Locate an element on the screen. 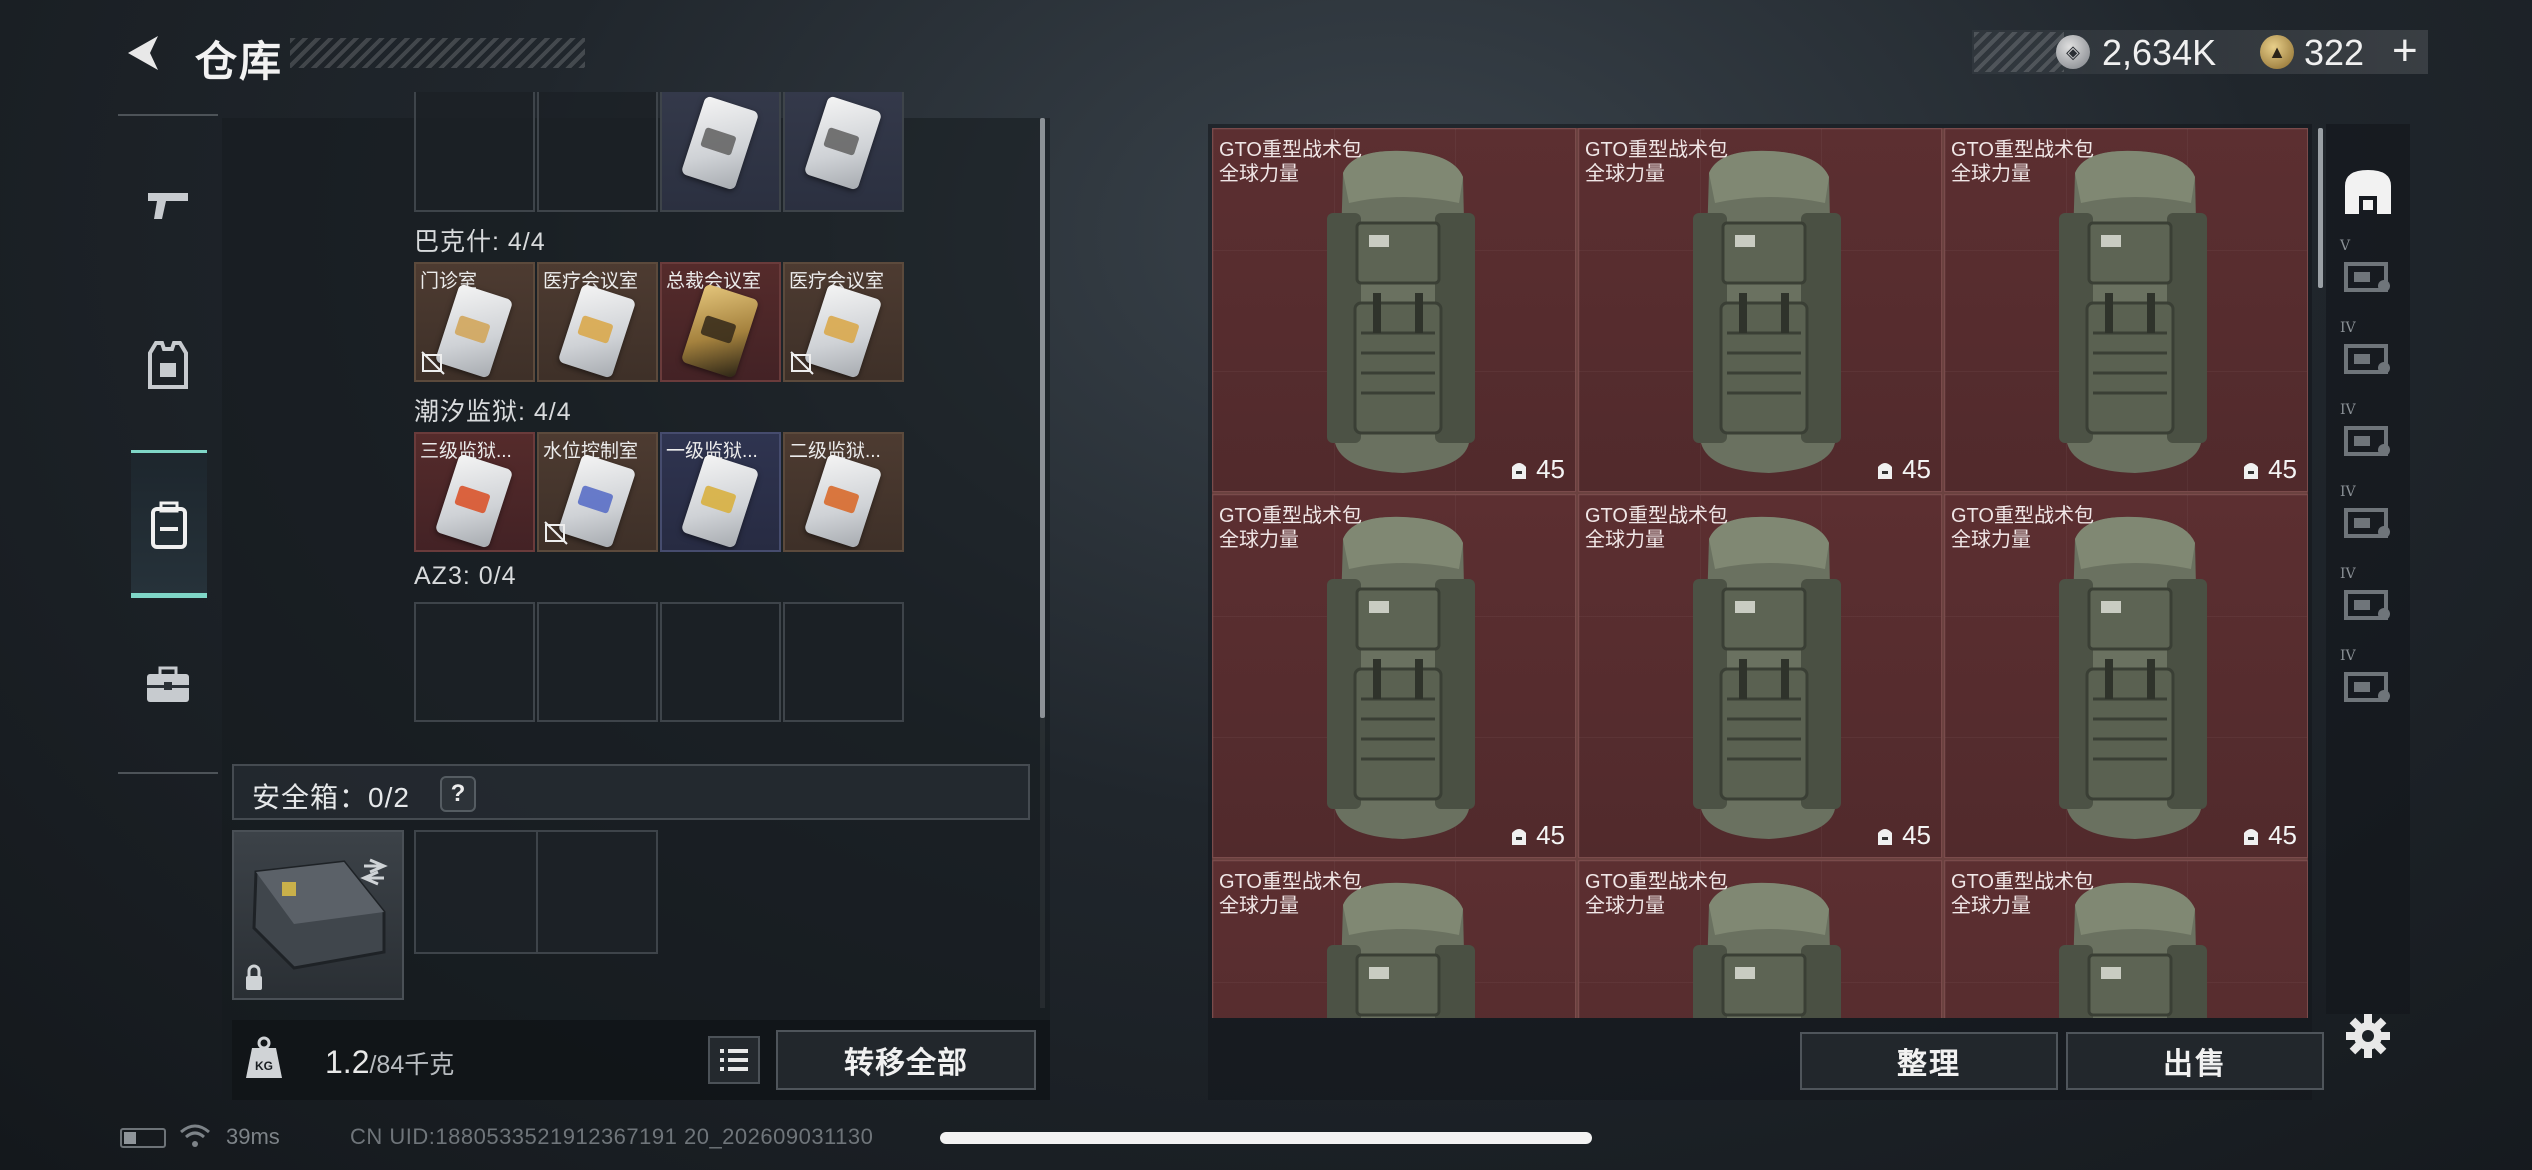  list-icon is located at coordinates (734, 1060).